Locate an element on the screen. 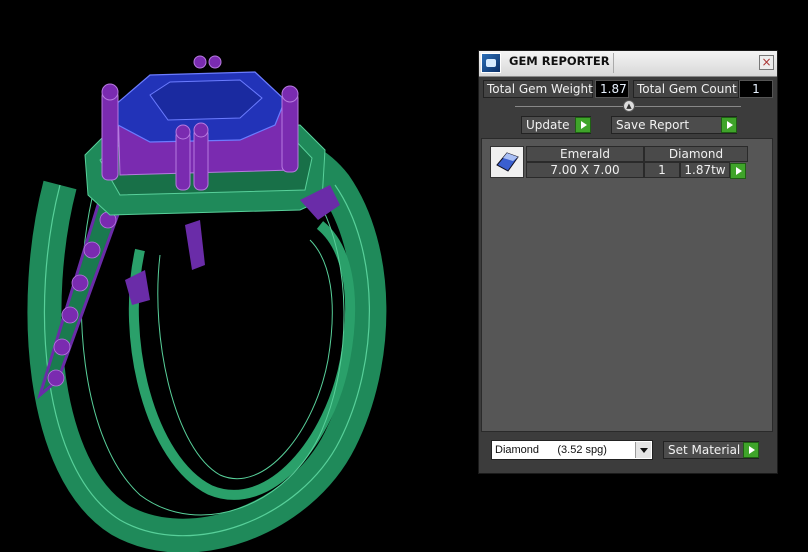  row-expand-arrow-icon is located at coordinates (738, 171).